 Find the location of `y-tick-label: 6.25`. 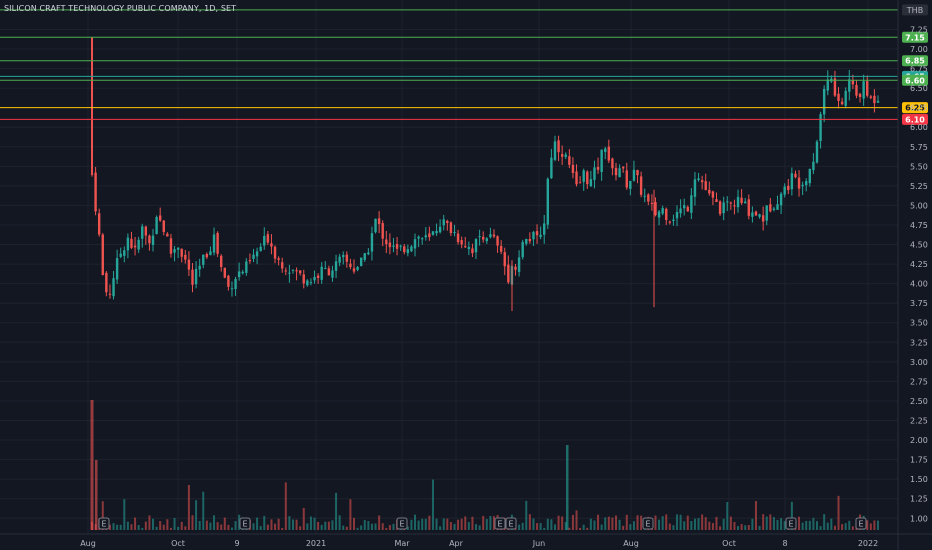

y-tick-label: 6.25 is located at coordinates (919, 108).